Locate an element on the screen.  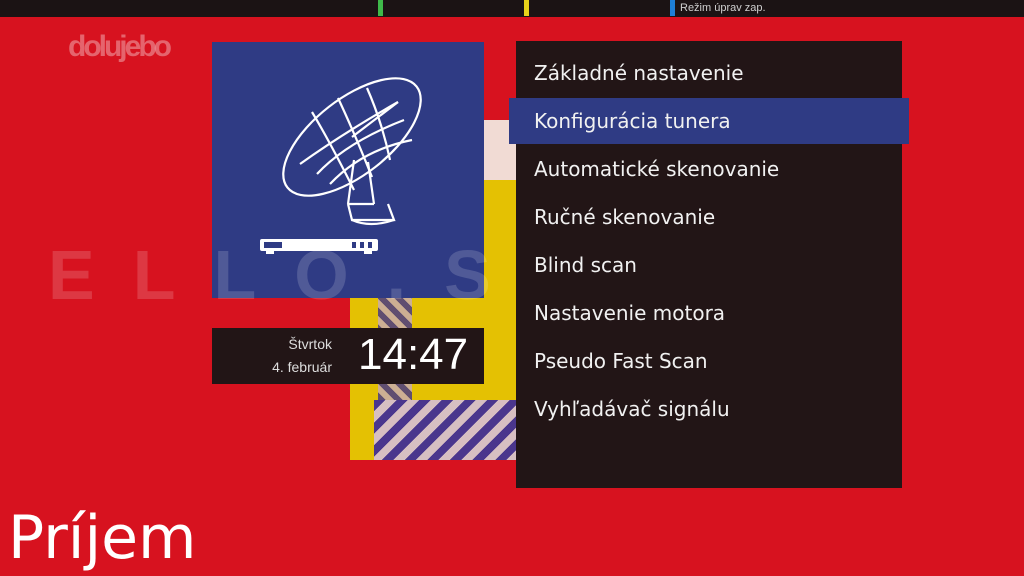
menu-item-label: Automatické skenovanie is located at coordinates (657, 169).